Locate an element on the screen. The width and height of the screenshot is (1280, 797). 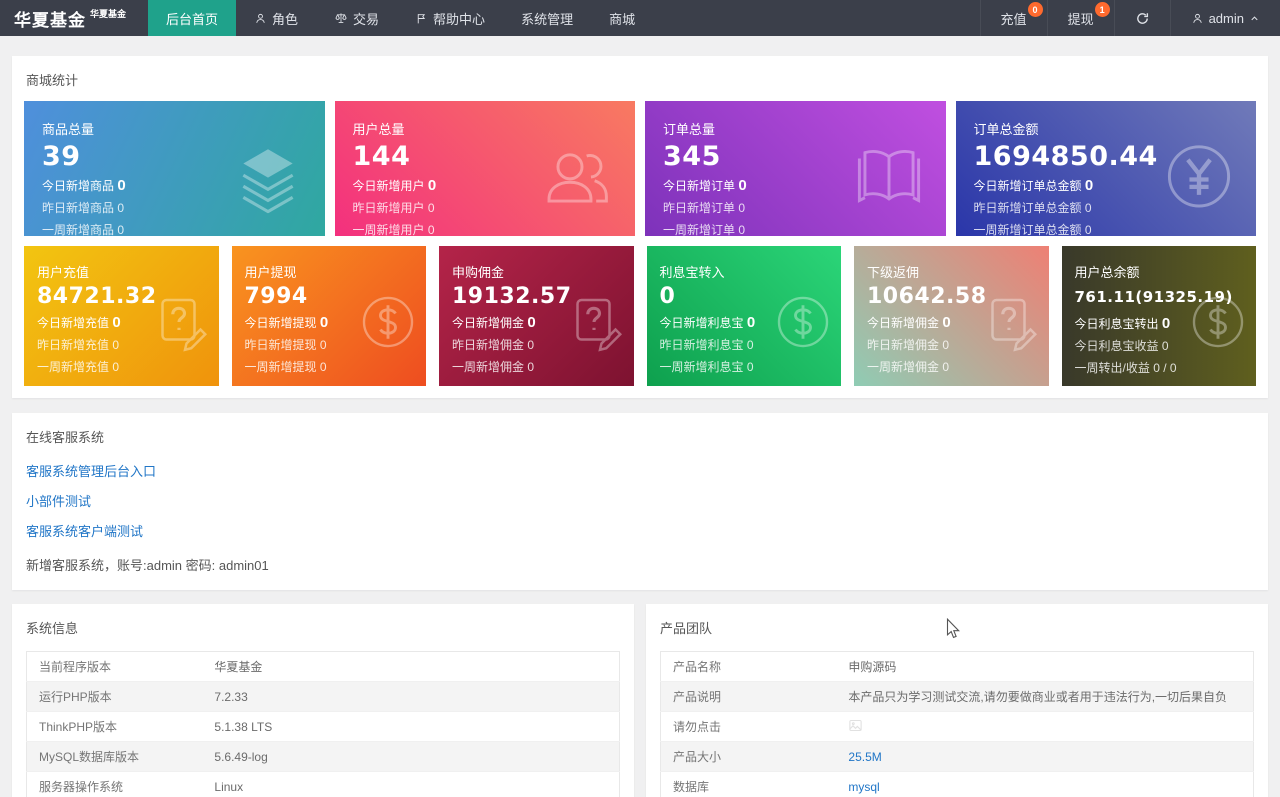
nav-item-label: 商城 is located at coordinates (622, 19).